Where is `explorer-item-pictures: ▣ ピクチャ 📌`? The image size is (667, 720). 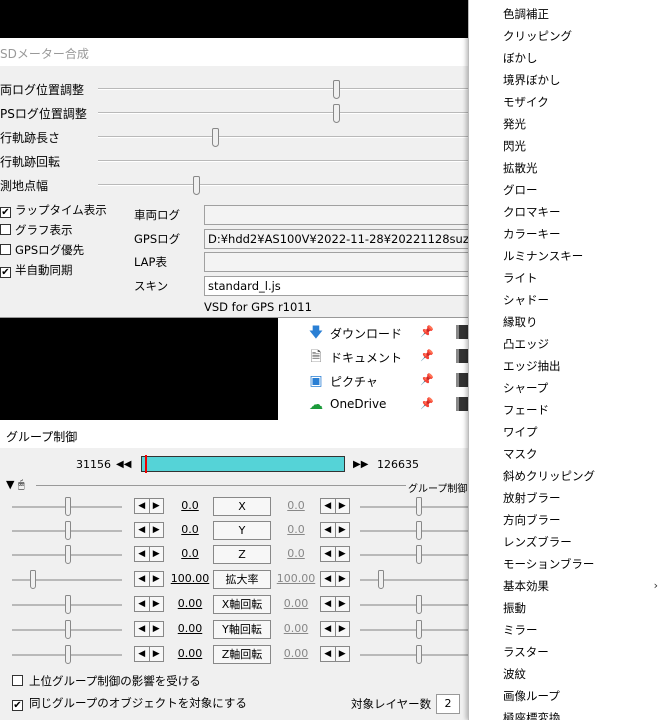
explorer-item-pictures: ▣ ピクチャ 📌 is located at coordinates (388, 381).